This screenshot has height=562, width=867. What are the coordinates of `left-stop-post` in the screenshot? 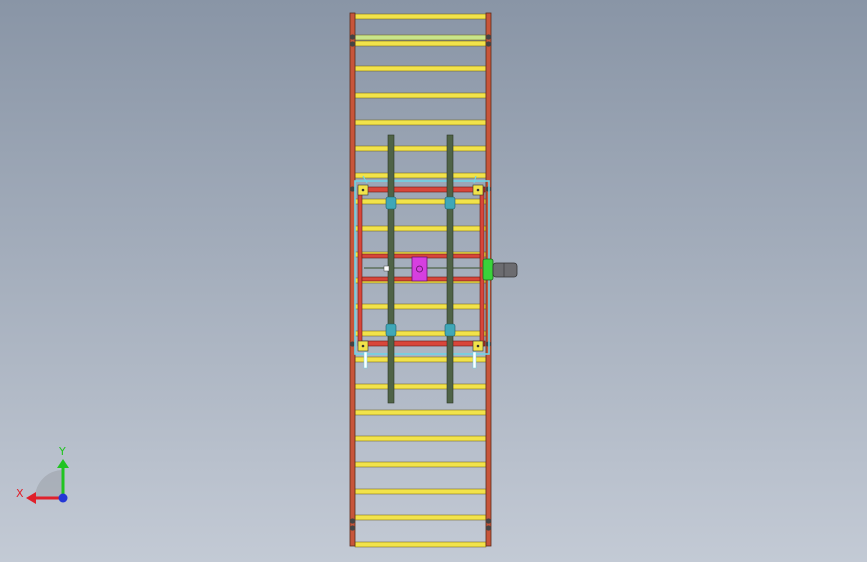 It's located at (365, 360).